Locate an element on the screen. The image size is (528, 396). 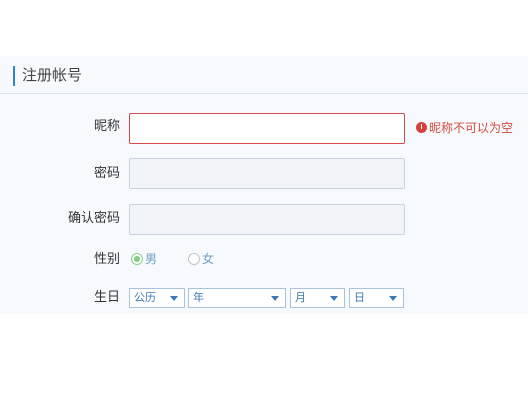
gender-female-label: 女 is located at coordinates (208, 259).